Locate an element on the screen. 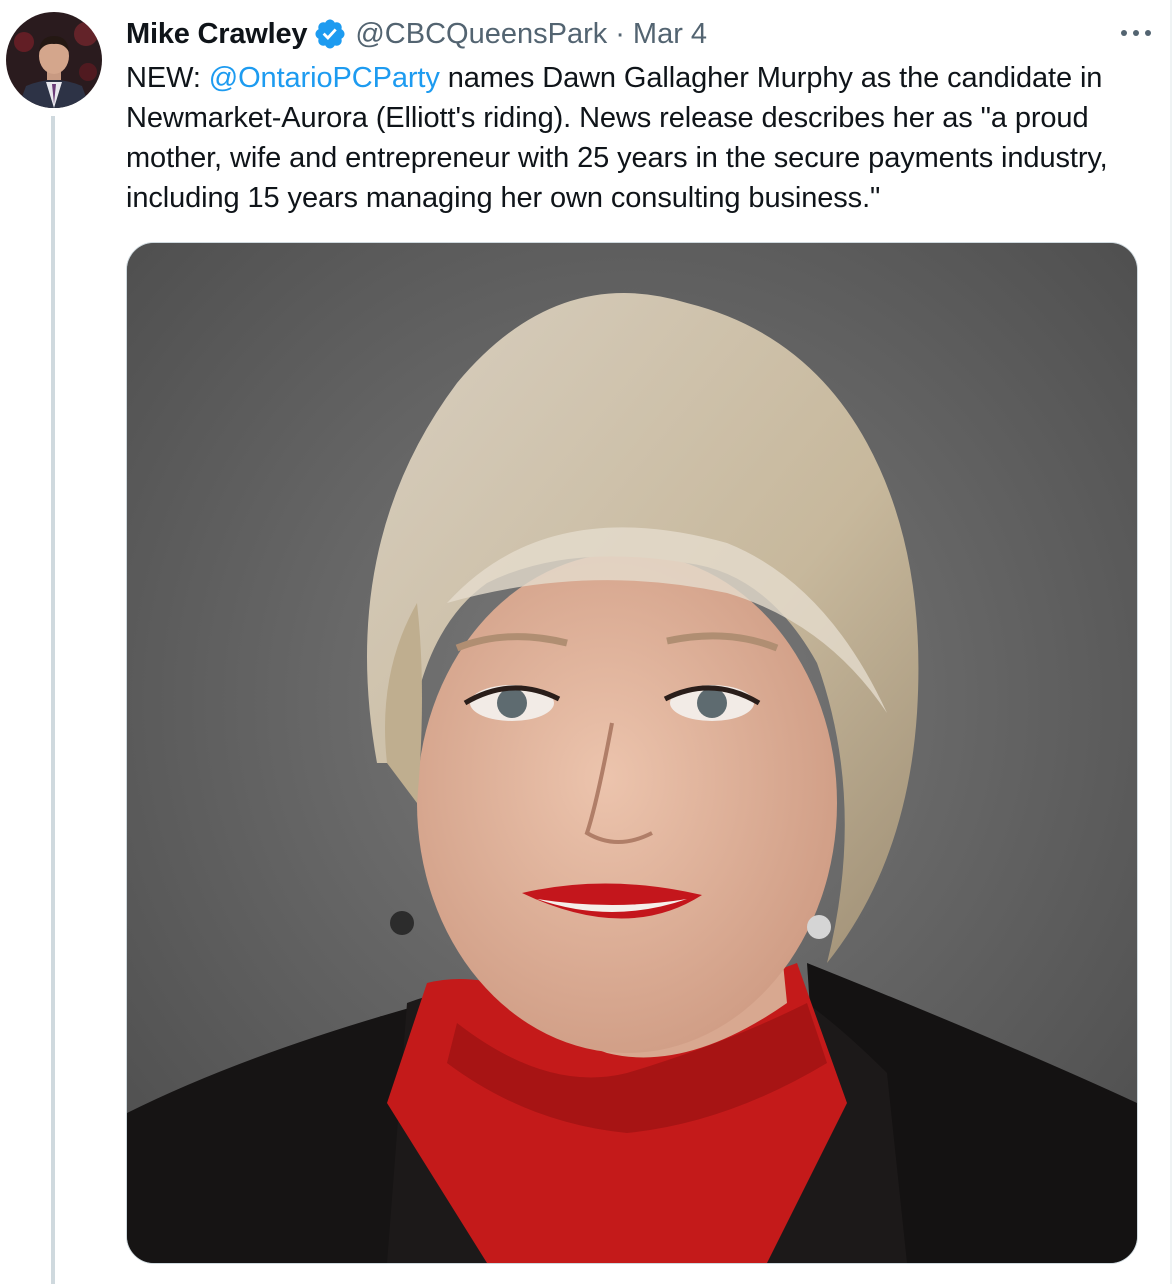 The width and height of the screenshot is (1176, 1284). tweet-date: Mar 4 is located at coordinates (670, 34).